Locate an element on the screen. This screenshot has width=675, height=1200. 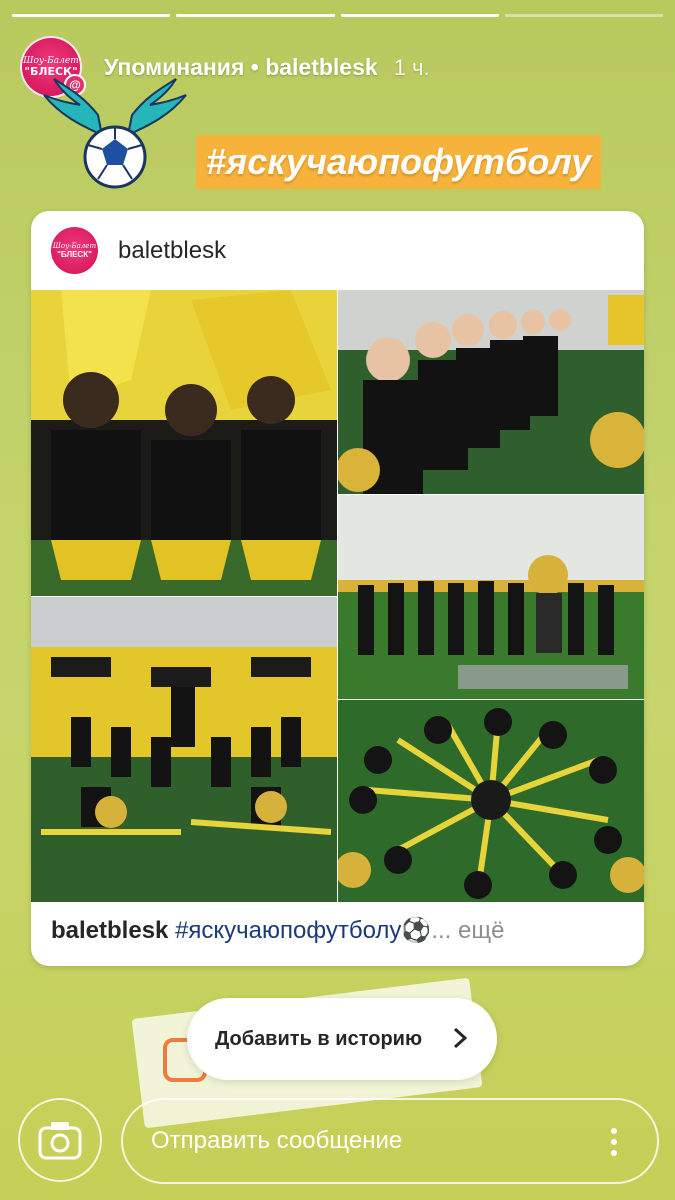
caption-emoji: ⚽ is located at coordinates (416, 930).